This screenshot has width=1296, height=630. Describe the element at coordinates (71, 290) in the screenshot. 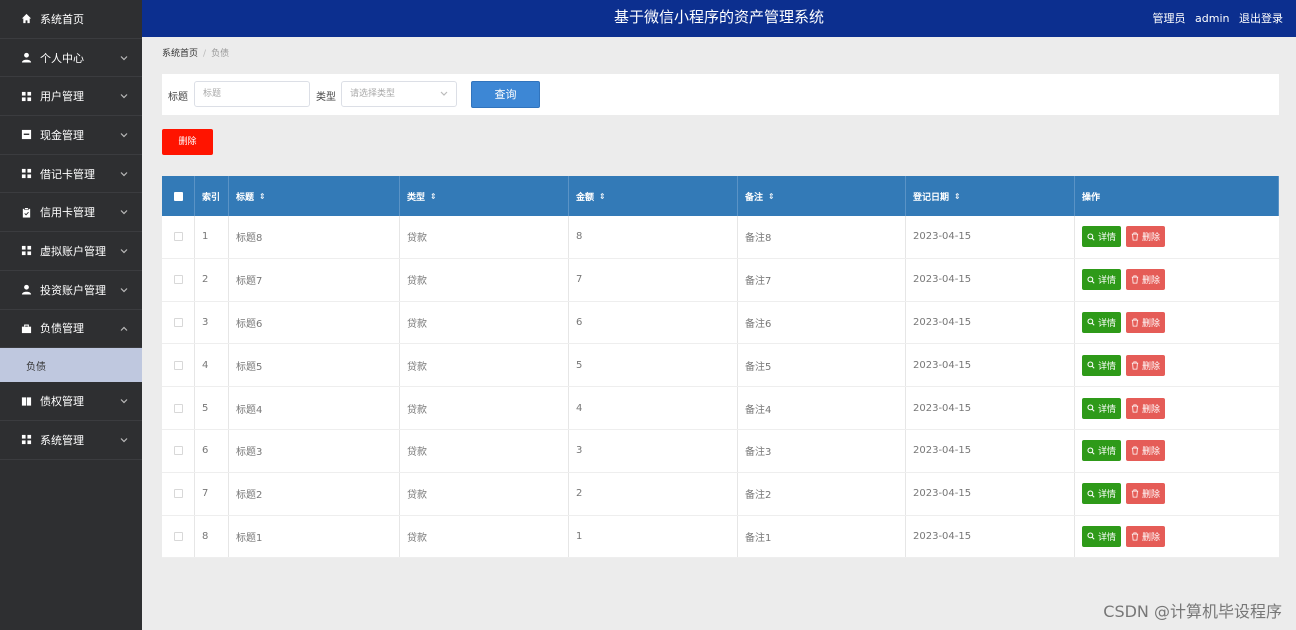

I see `sidebar-item-7: 投资账户管理` at that location.